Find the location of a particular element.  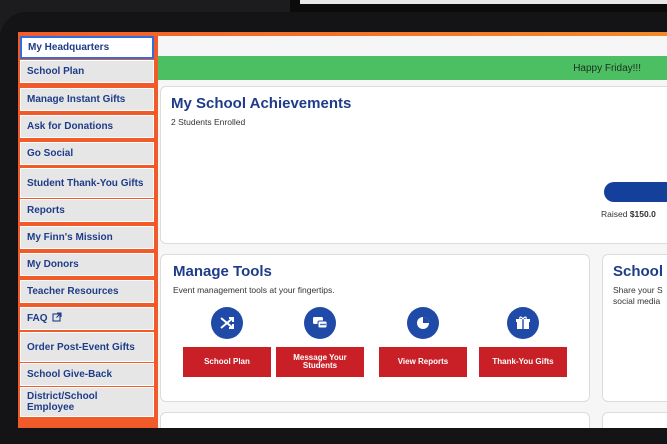

shuffle-icon is located at coordinates (227, 323).